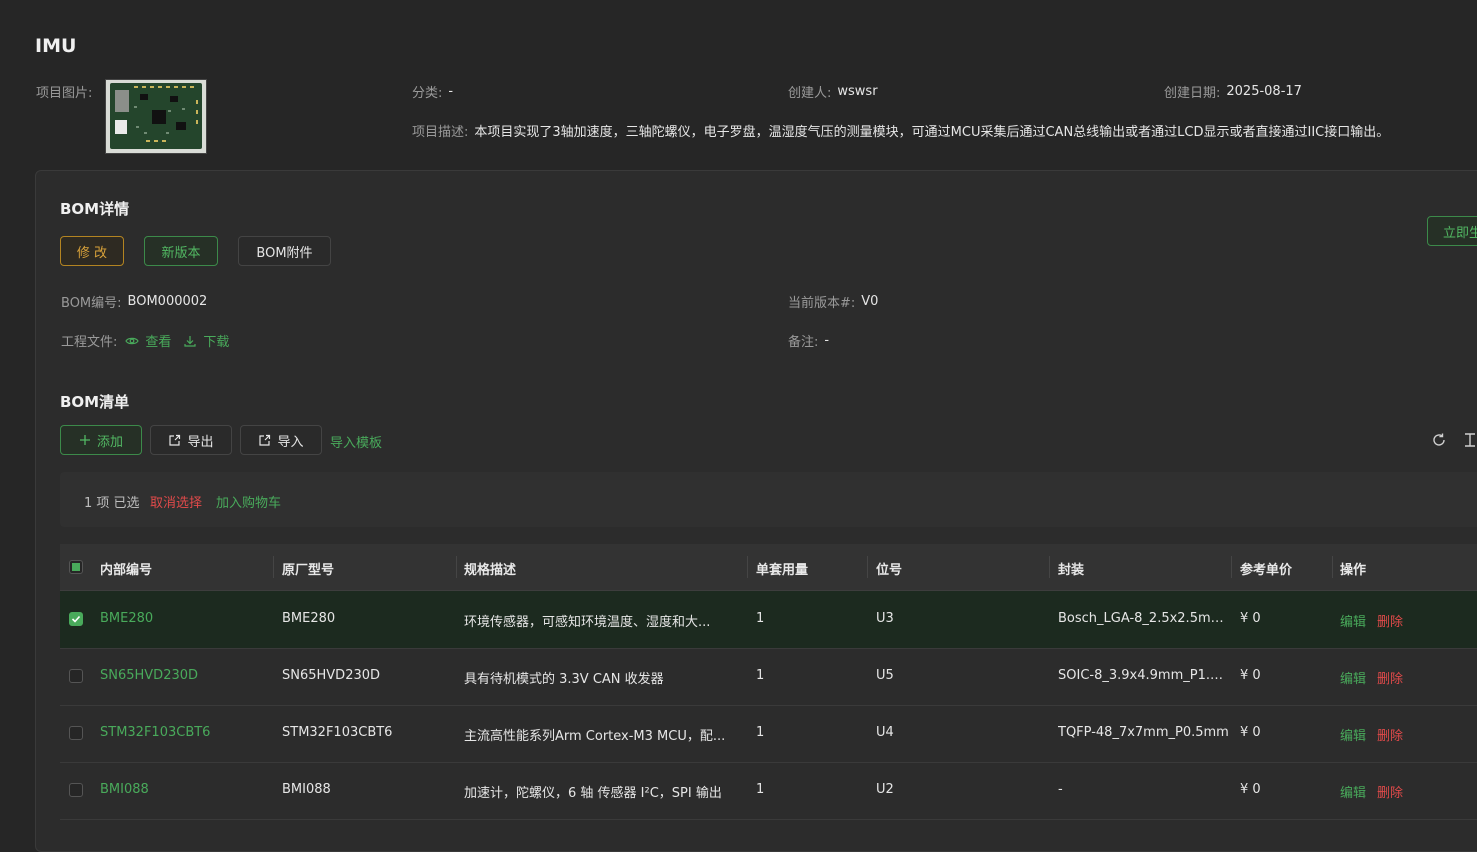 This screenshot has height=852, width=1477. I want to click on add-to-cart-link: 加入购物车, so click(248, 501).